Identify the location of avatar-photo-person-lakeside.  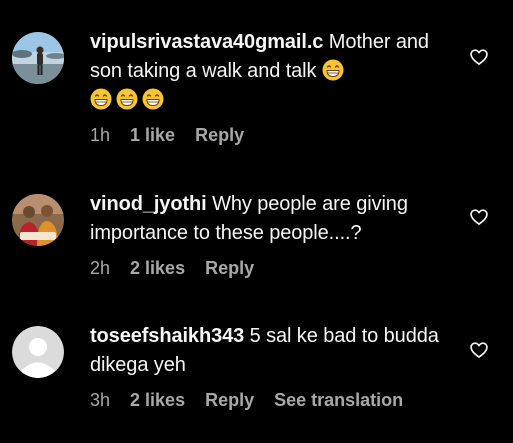
(38, 58).